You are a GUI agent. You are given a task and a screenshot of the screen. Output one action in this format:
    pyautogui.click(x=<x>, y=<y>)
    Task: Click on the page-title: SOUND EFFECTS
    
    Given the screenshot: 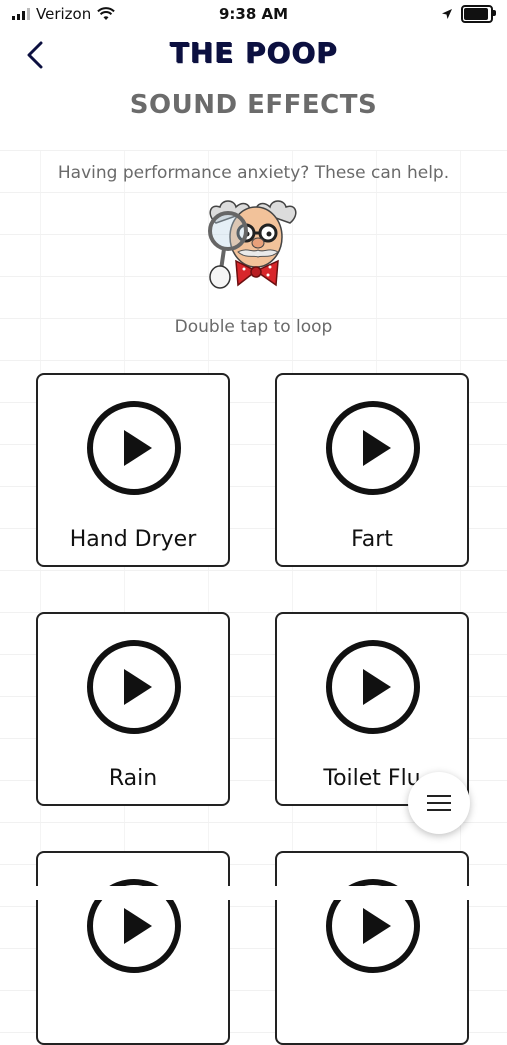 What is the action you would take?
    pyautogui.click(x=253, y=105)
    